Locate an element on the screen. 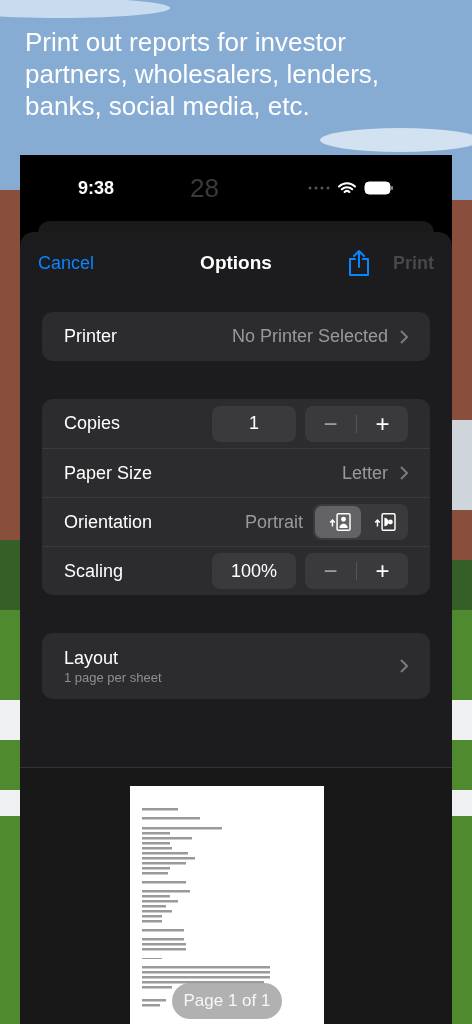 Image resolution: width=472 pixels, height=1024 pixels. option-value: Letter is located at coordinates (364, 473).